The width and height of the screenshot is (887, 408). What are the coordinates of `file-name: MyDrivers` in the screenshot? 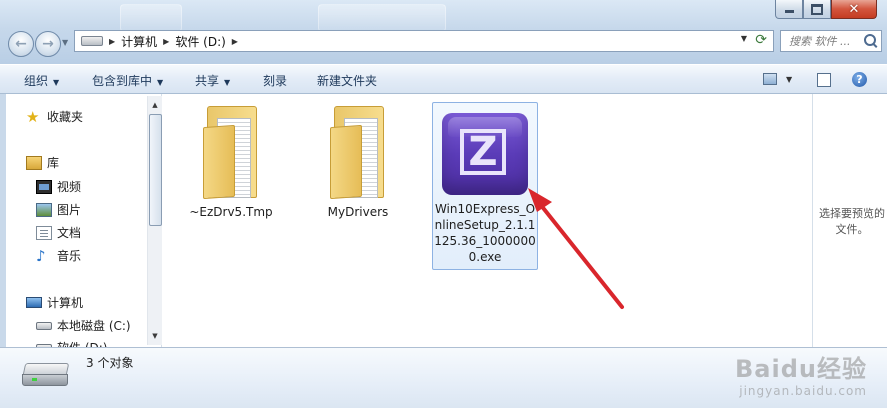 It's located at (358, 212).